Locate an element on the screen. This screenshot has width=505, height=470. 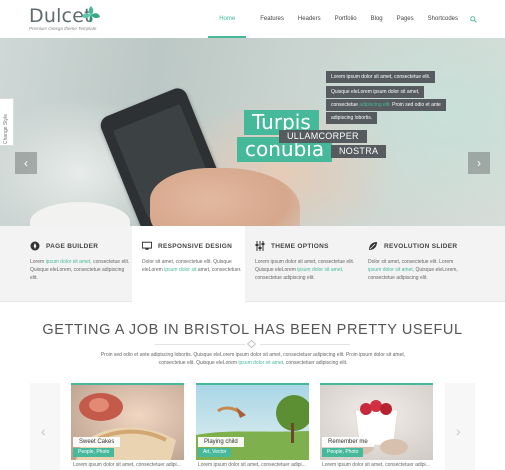
slider-prev-button: ‹ is located at coordinates (26, 163).